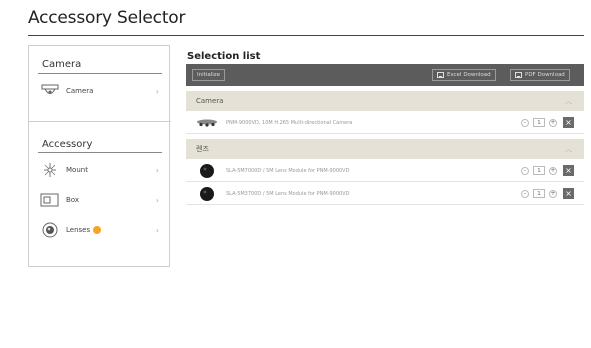 Image resolution: width=591 pixels, height=348 pixels. I want to click on nav-item-mount: Mount ›, so click(101, 170).